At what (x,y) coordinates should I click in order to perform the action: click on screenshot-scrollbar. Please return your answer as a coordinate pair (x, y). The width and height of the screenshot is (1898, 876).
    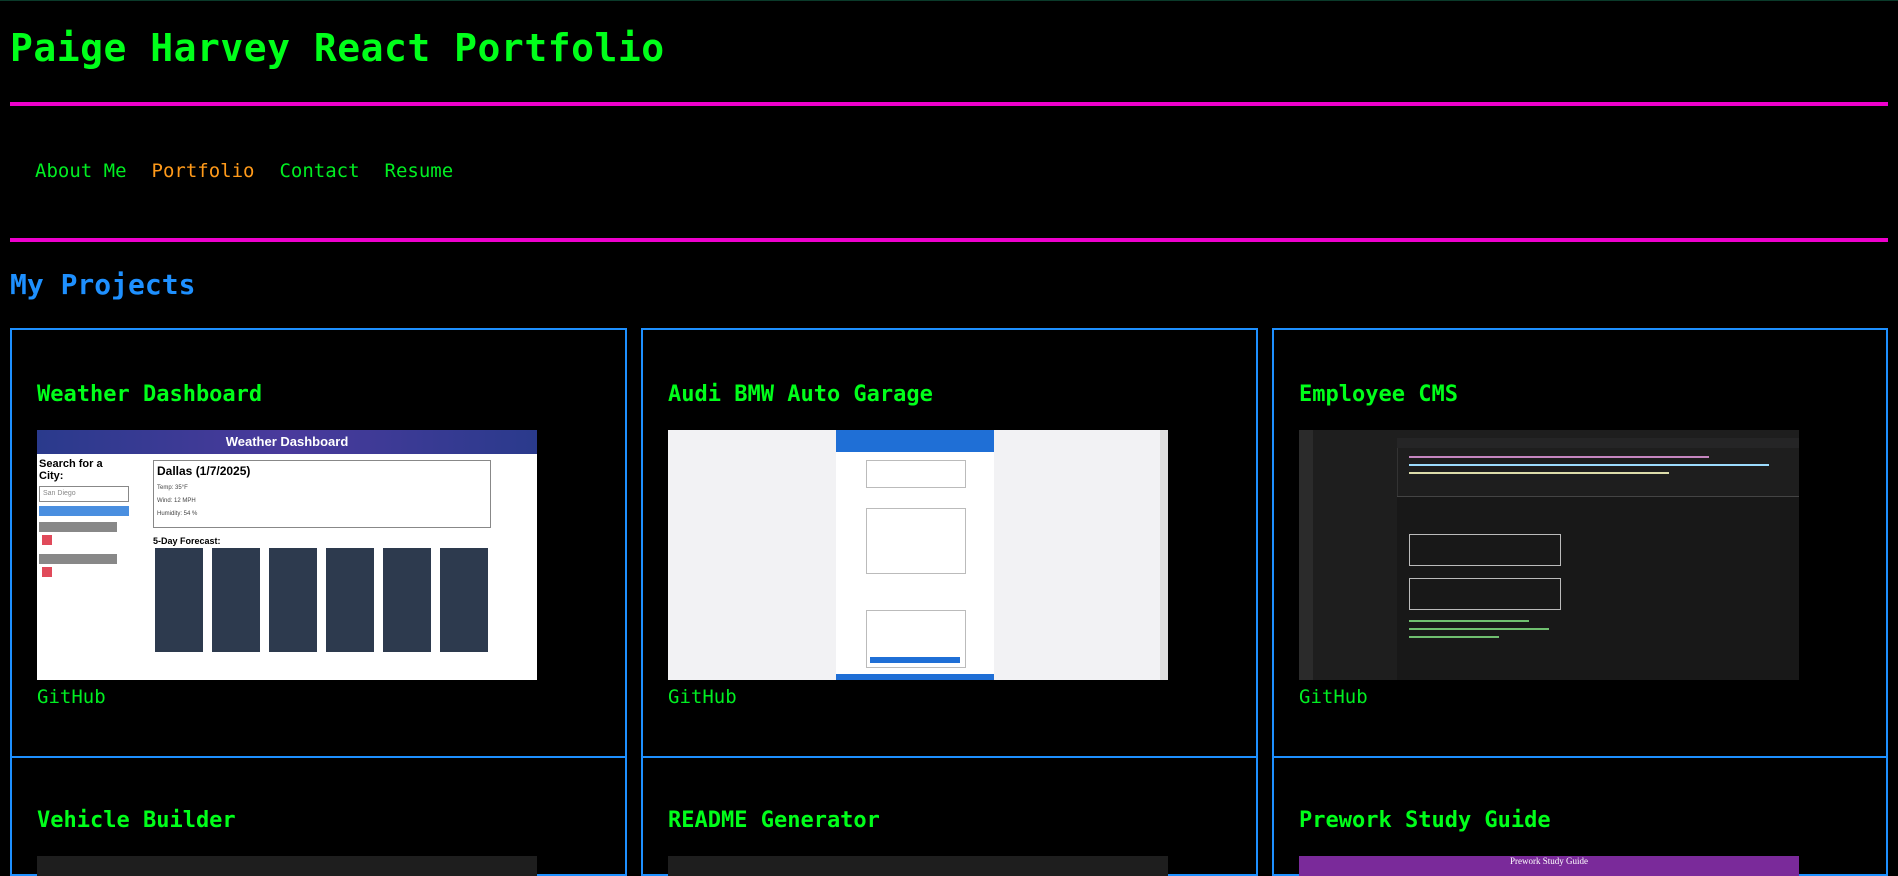
    Looking at the image, I should click on (1164, 555).